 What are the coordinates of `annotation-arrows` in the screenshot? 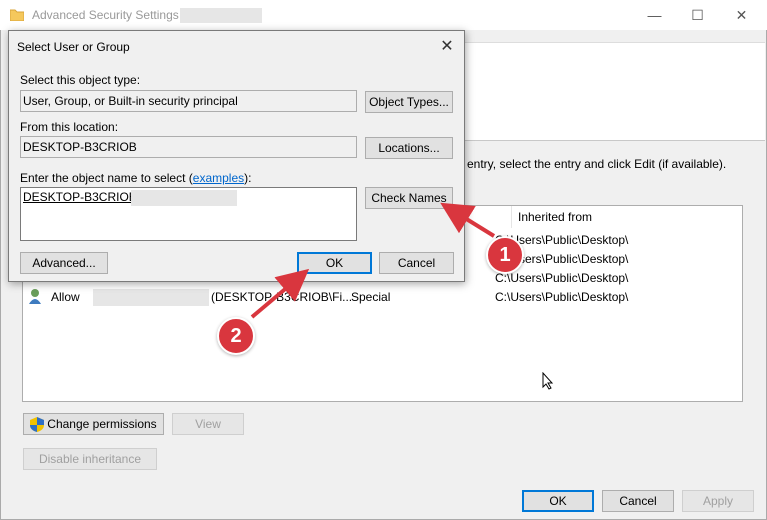 It's located at (373, 260).